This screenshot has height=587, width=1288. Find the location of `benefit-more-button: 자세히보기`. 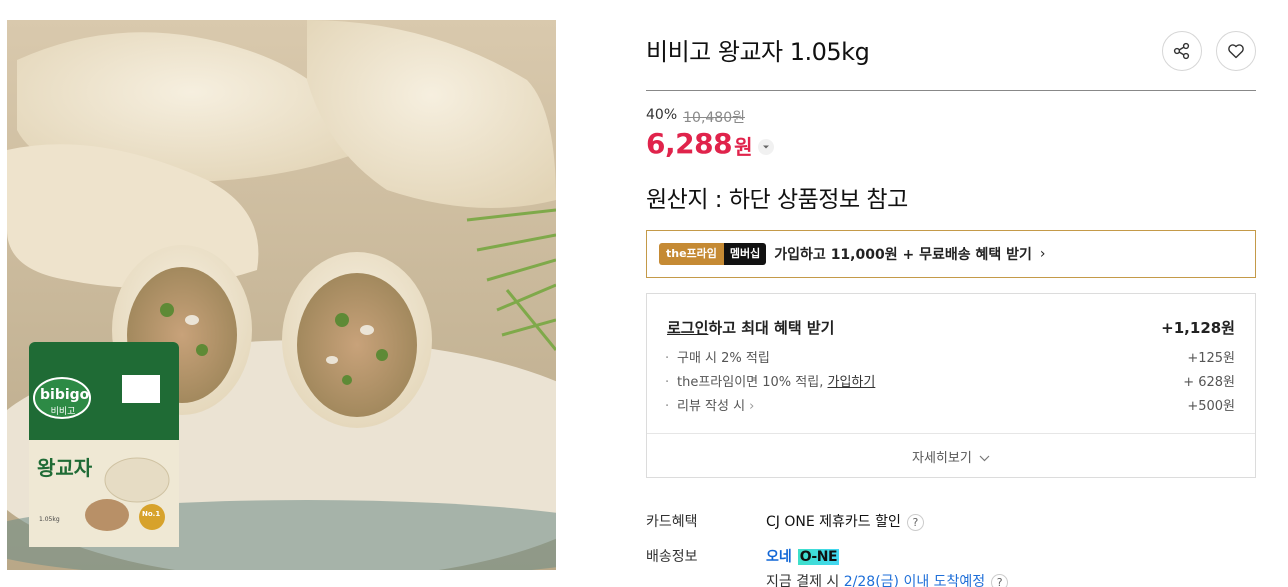

benefit-more-button: 자세히보기 is located at coordinates (951, 456).